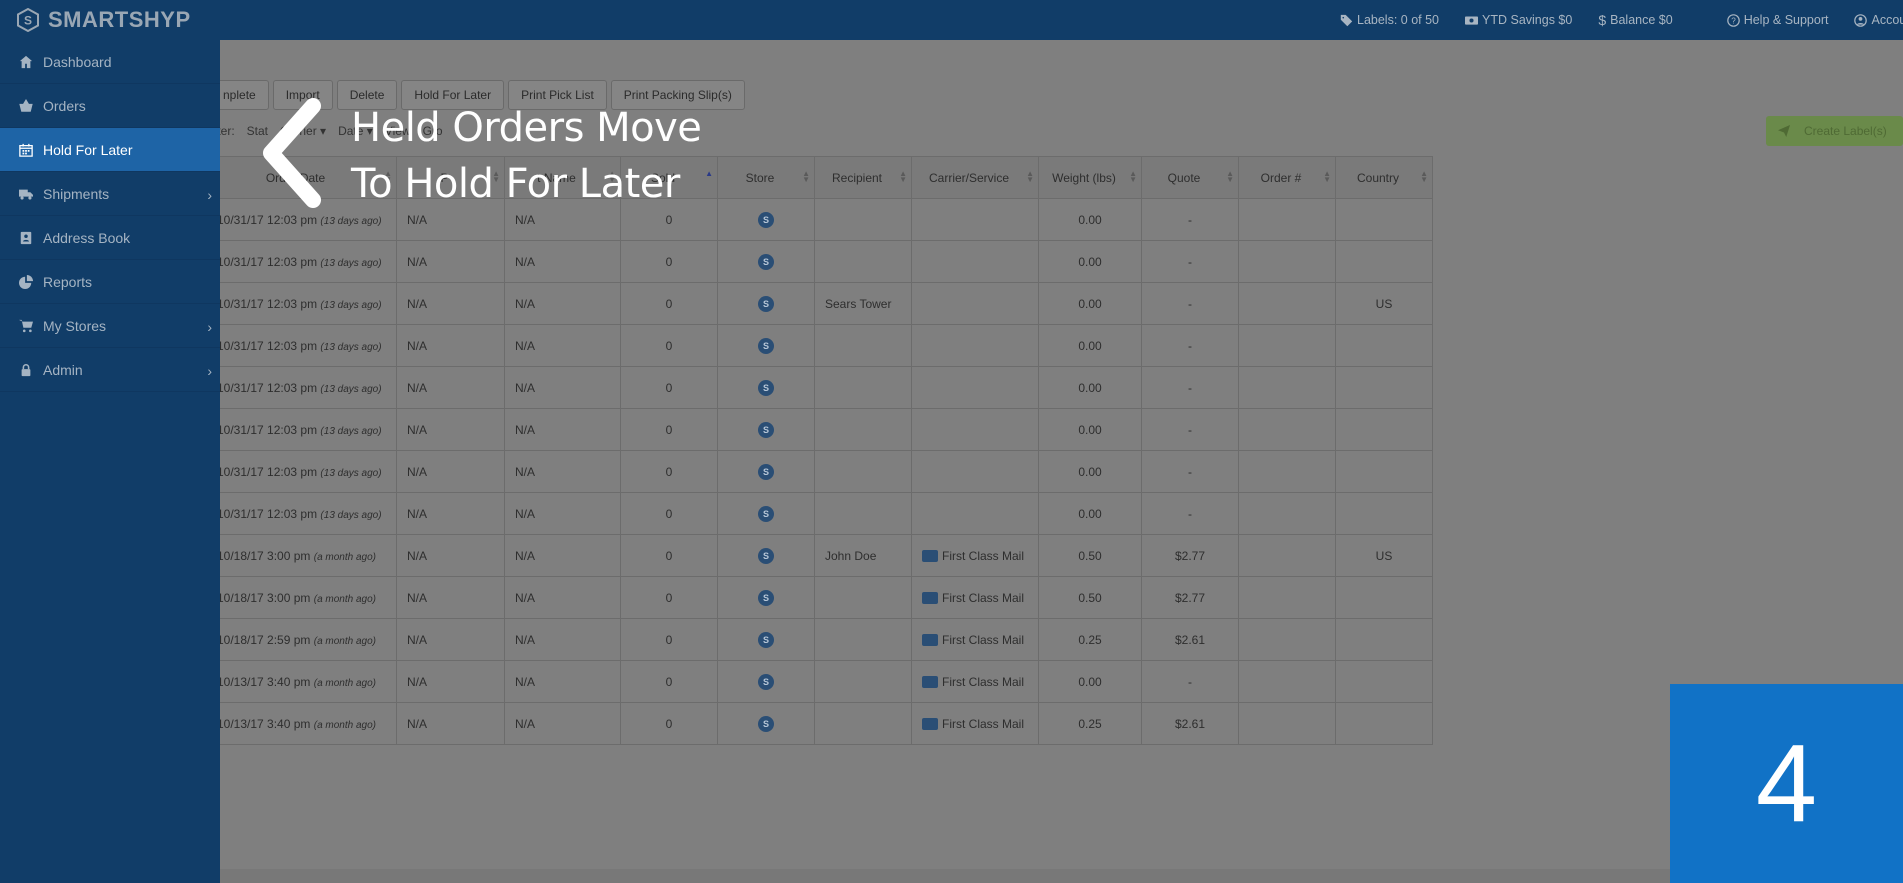  I want to click on col-carrier-service: Carrier/Service ▲ ▼, so click(975, 177).